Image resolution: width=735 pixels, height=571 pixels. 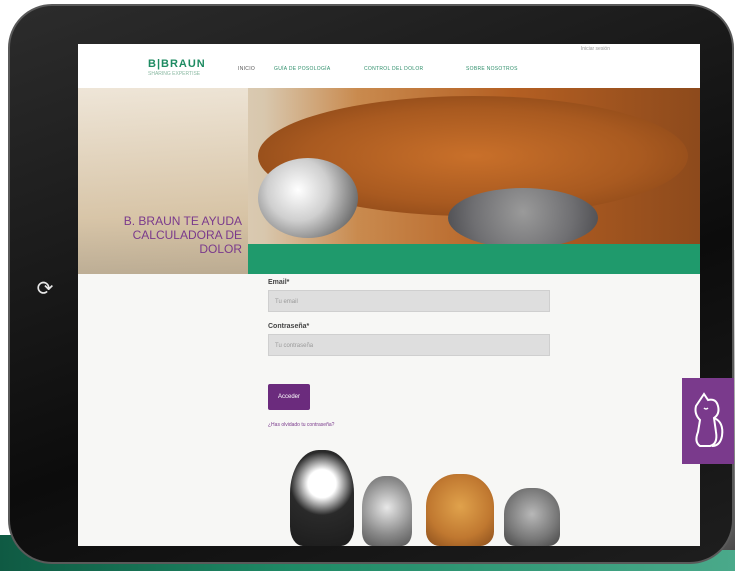 I want to click on hero-cat-image, so click(x=308, y=198).